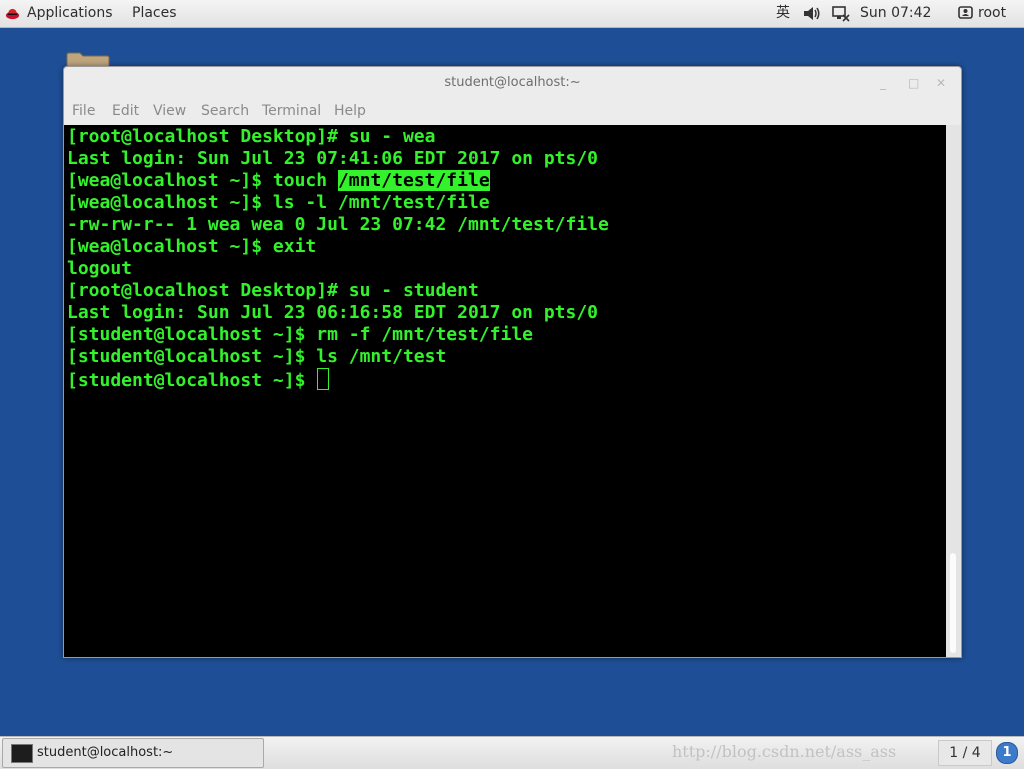 This screenshot has width=1024, height=769. I want to click on notification-badge: 1, so click(1007, 753).